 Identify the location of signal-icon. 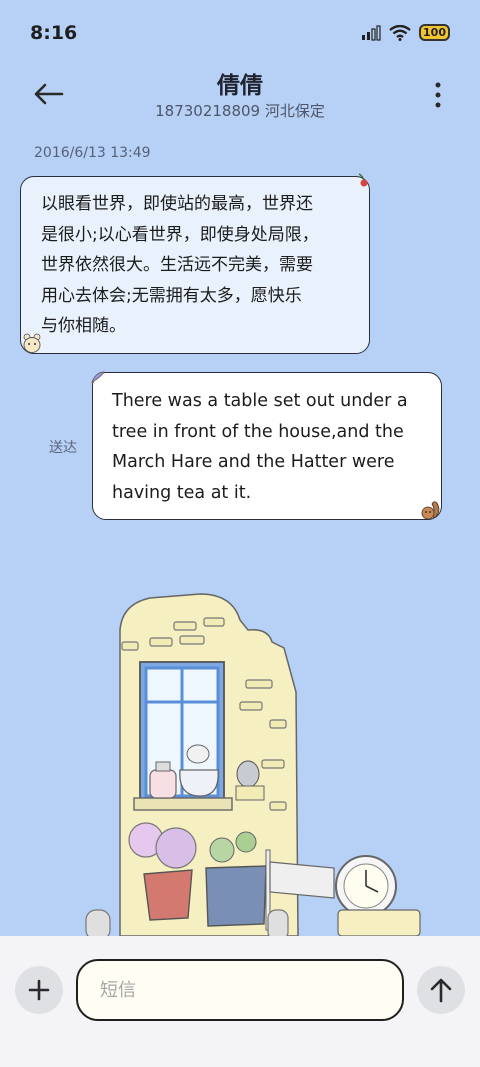
(371, 32).